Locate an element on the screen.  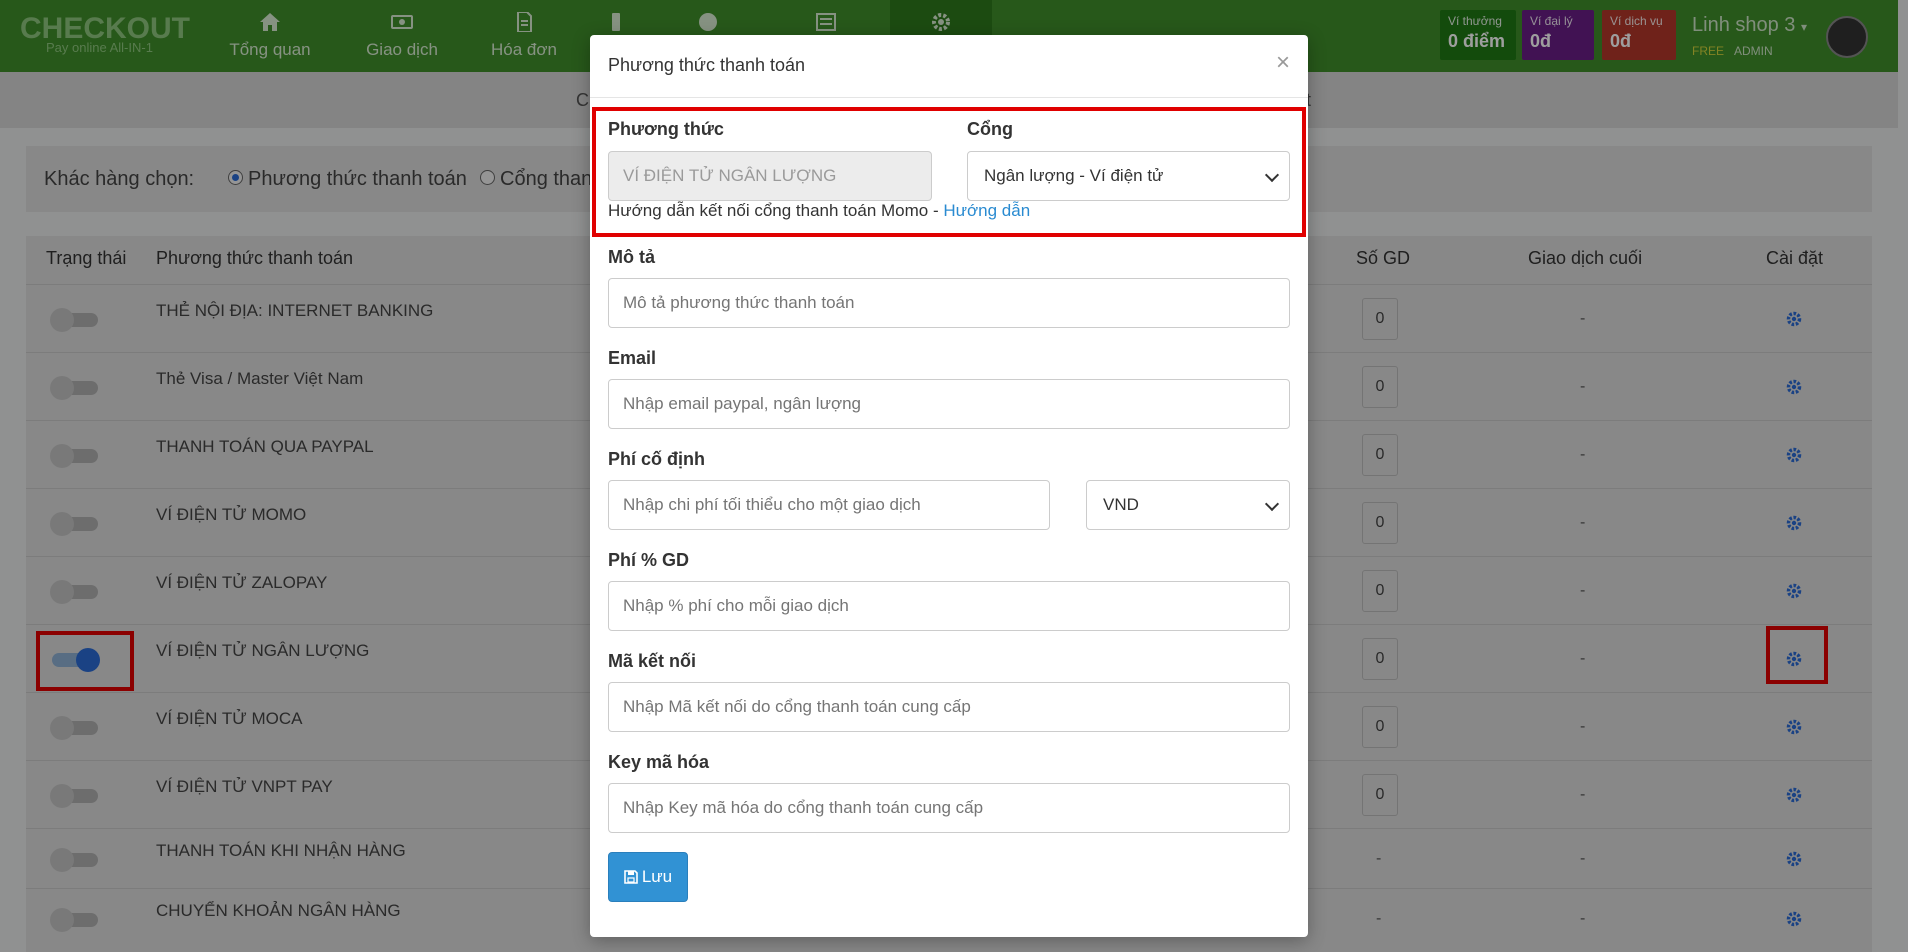
gateway-selected: Ngân lượng - Ví điện tử is located at coordinates (1074, 175).